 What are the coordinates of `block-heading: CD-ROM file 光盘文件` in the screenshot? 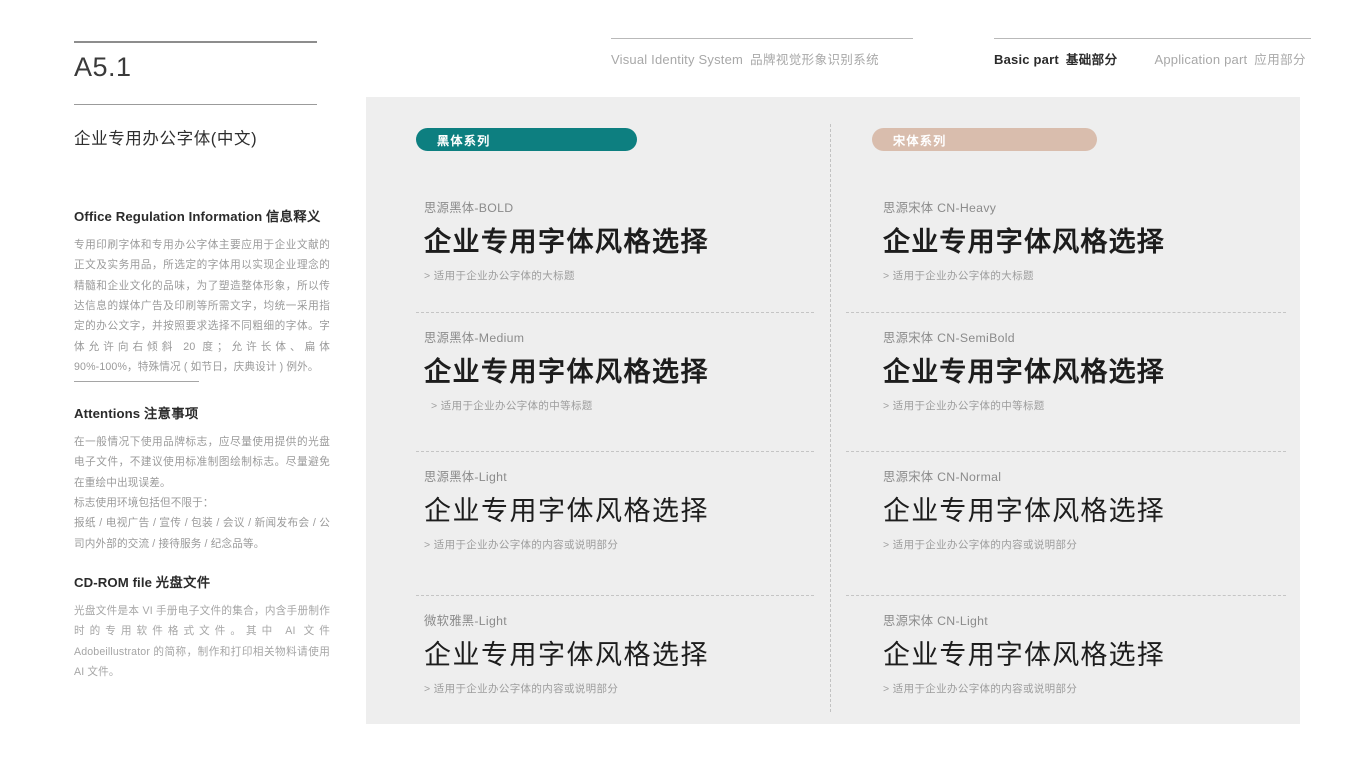 It's located at (202, 581).